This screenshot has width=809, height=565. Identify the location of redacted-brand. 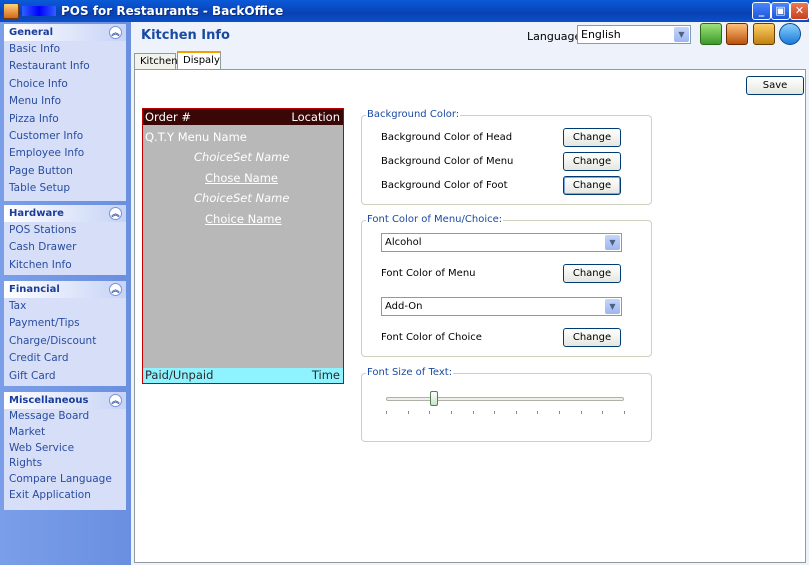
(39, 11).